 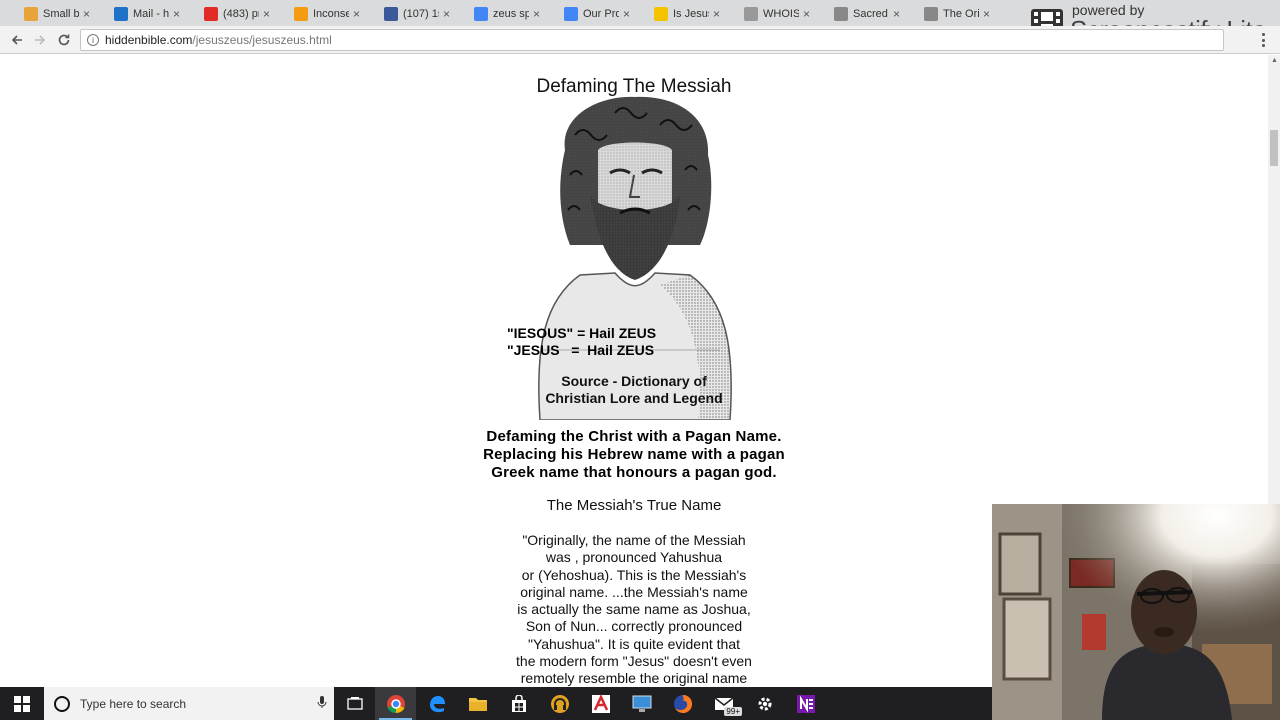 What do you see at coordinates (477, 703) in the screenshot?
I see `file-explorer-icon` at bounding box center [477, 703].